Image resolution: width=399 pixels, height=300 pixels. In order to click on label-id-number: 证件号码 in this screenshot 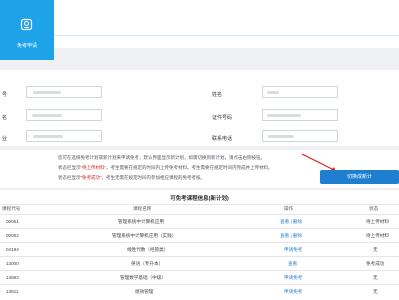, I will do `click(222, 118)`.